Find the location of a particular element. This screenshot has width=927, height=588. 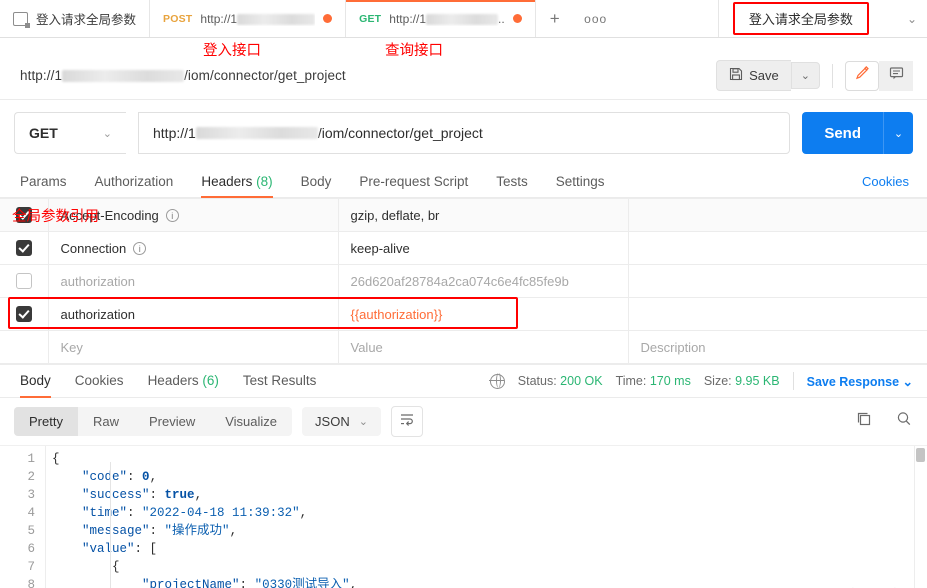

comment-button is located at coordinates (896, 75).